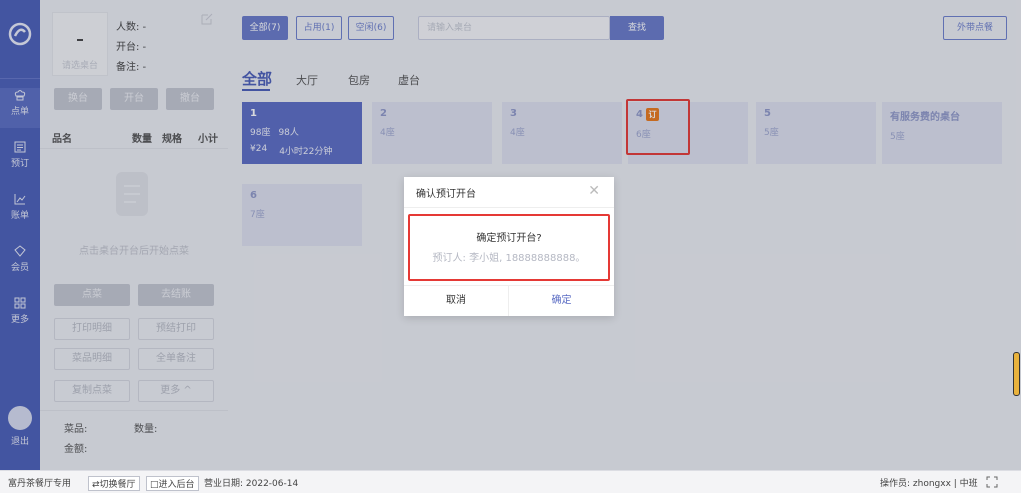  I want to click on fullscreen-icon, so click(992, 482).